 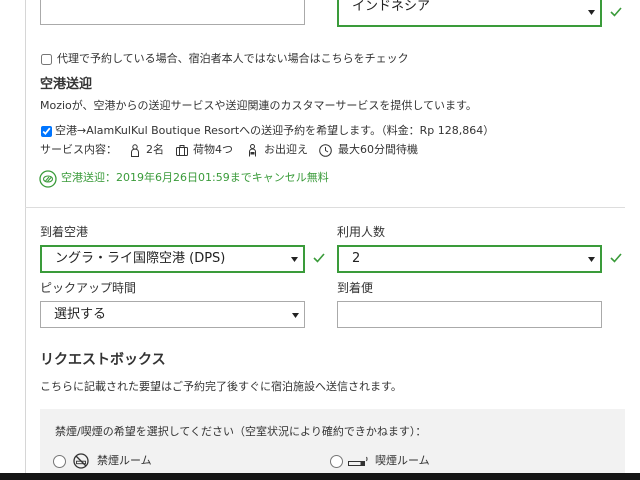 What do you see at coordinates (64, 232) in the screenshot?
I see `arrival-airport-label: 到着空港` at bounding box center [64, 232].